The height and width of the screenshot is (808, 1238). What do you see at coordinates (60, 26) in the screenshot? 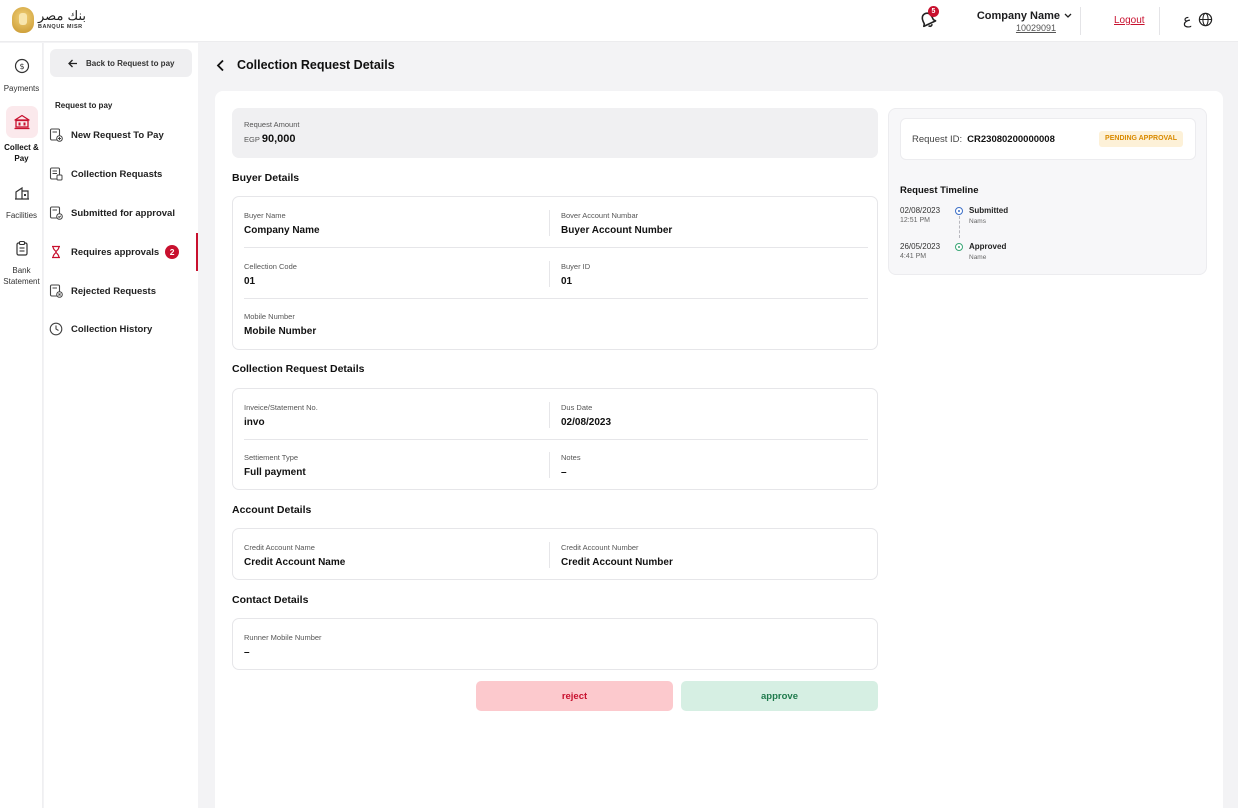
I see `logo-english-text: BANQUE MISR` at bounding box center [60, 26].